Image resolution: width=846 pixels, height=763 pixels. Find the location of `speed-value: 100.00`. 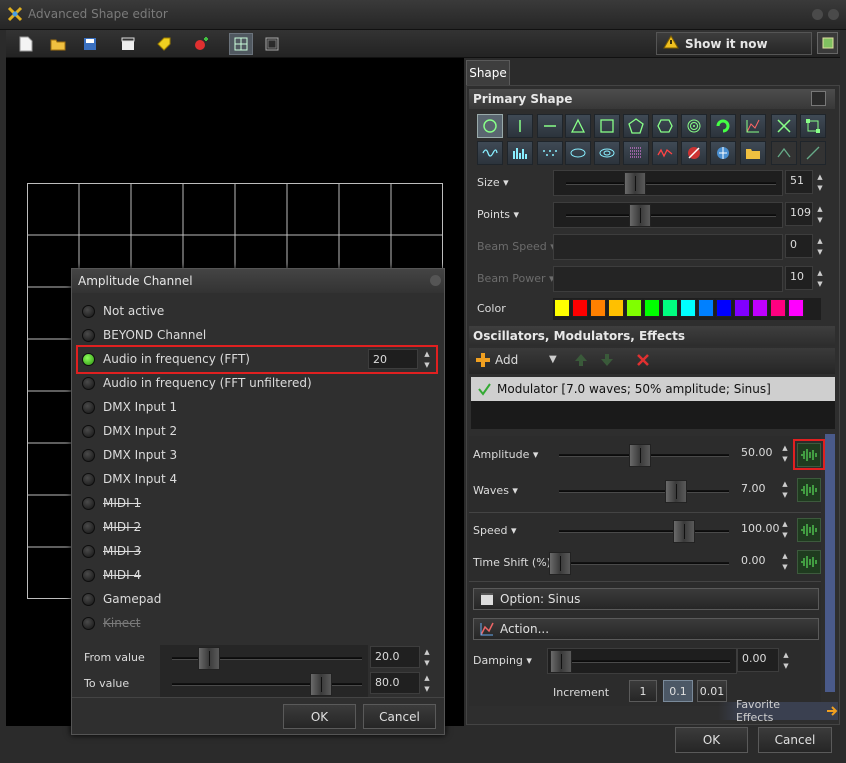

speed-value: 100.00 is located at coordinates (758, 530).